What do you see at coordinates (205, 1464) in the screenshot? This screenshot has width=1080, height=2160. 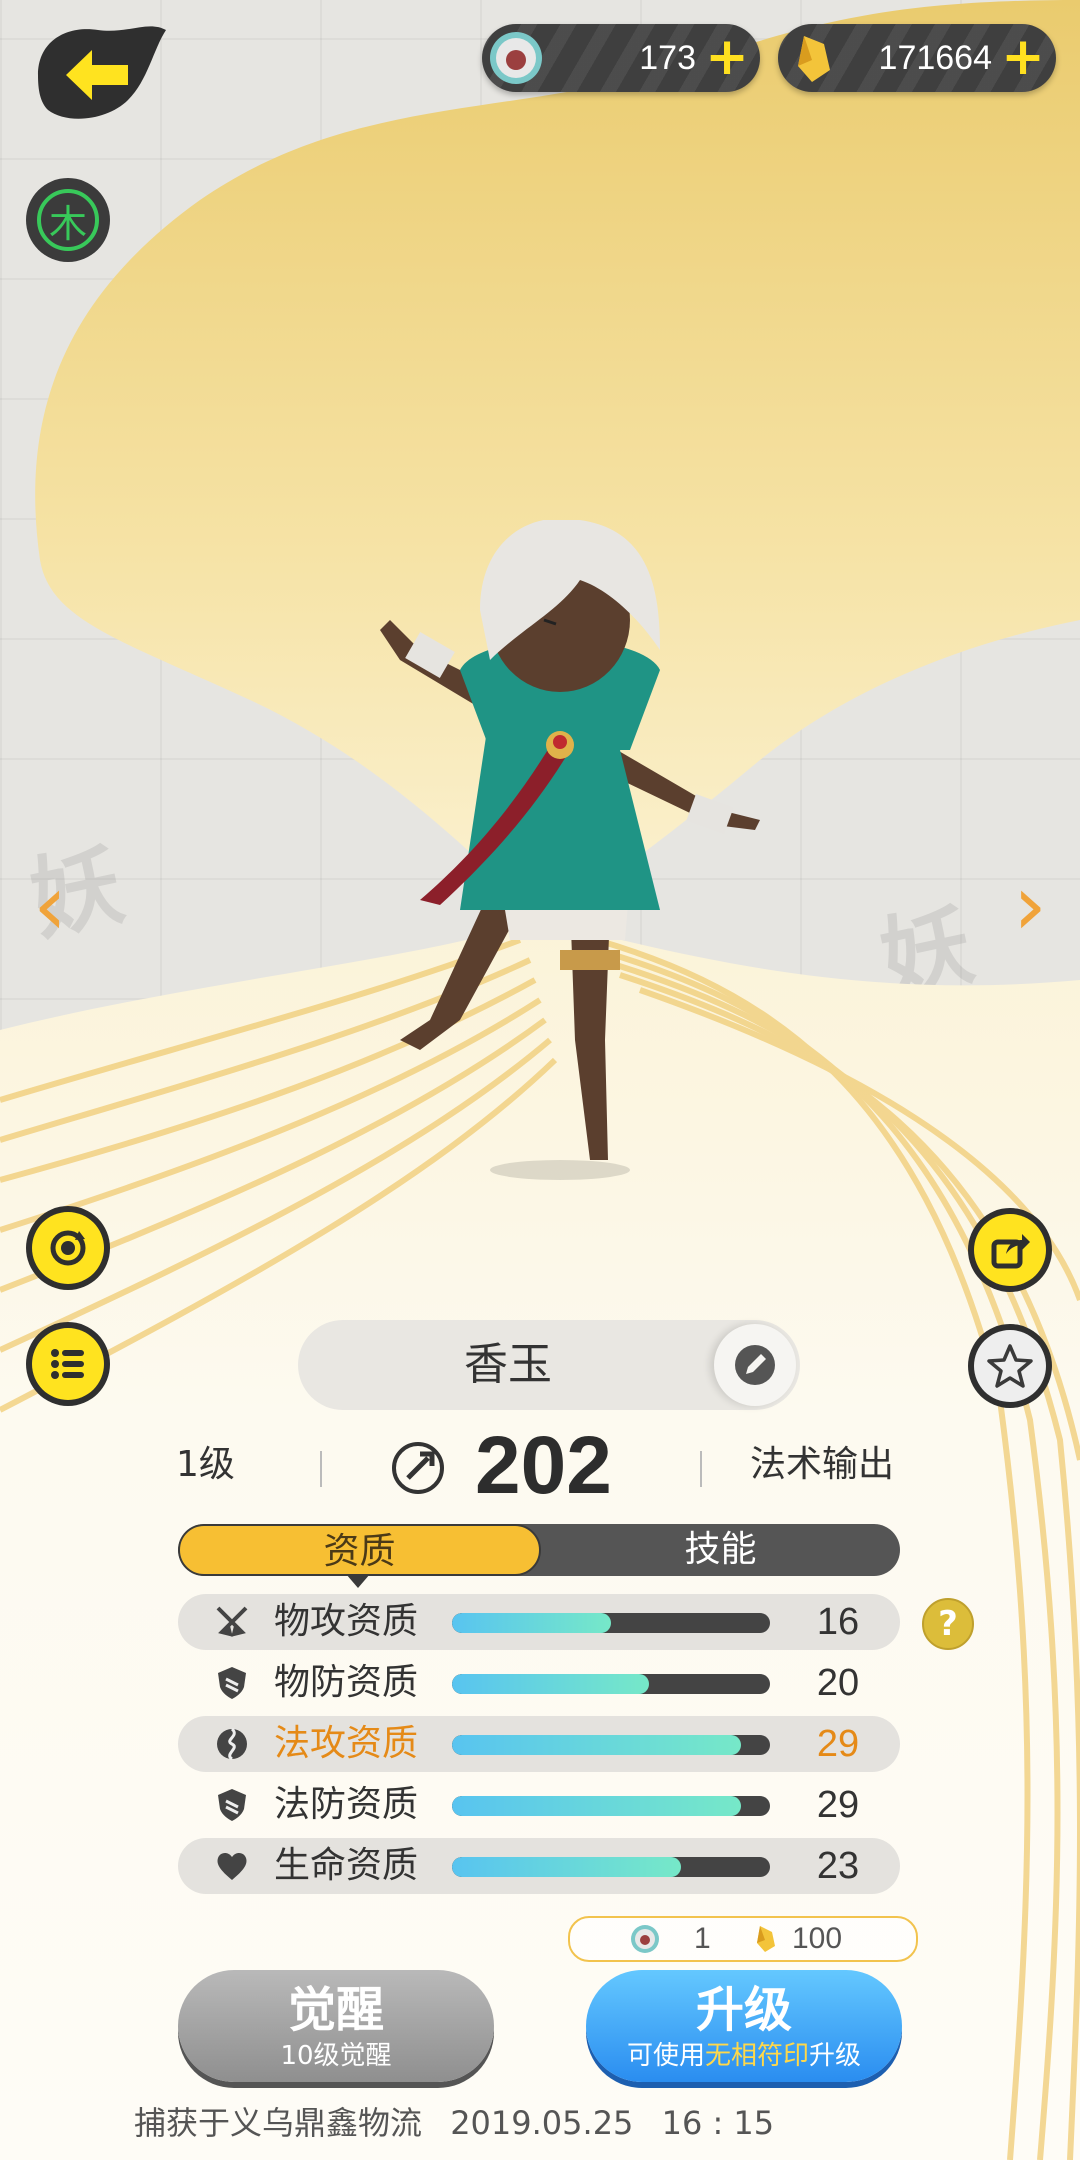 I see `pet-level: 1级` at bounding box center [205, 1464].